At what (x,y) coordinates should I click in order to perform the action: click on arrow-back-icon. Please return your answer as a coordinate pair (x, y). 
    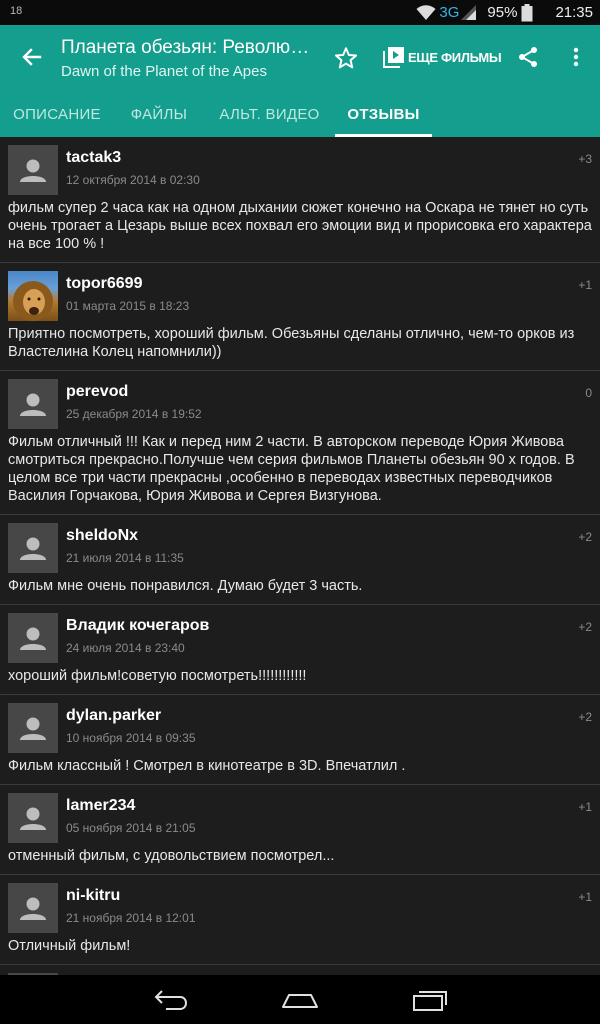
    Looking at the image, I should click on (32, 57).